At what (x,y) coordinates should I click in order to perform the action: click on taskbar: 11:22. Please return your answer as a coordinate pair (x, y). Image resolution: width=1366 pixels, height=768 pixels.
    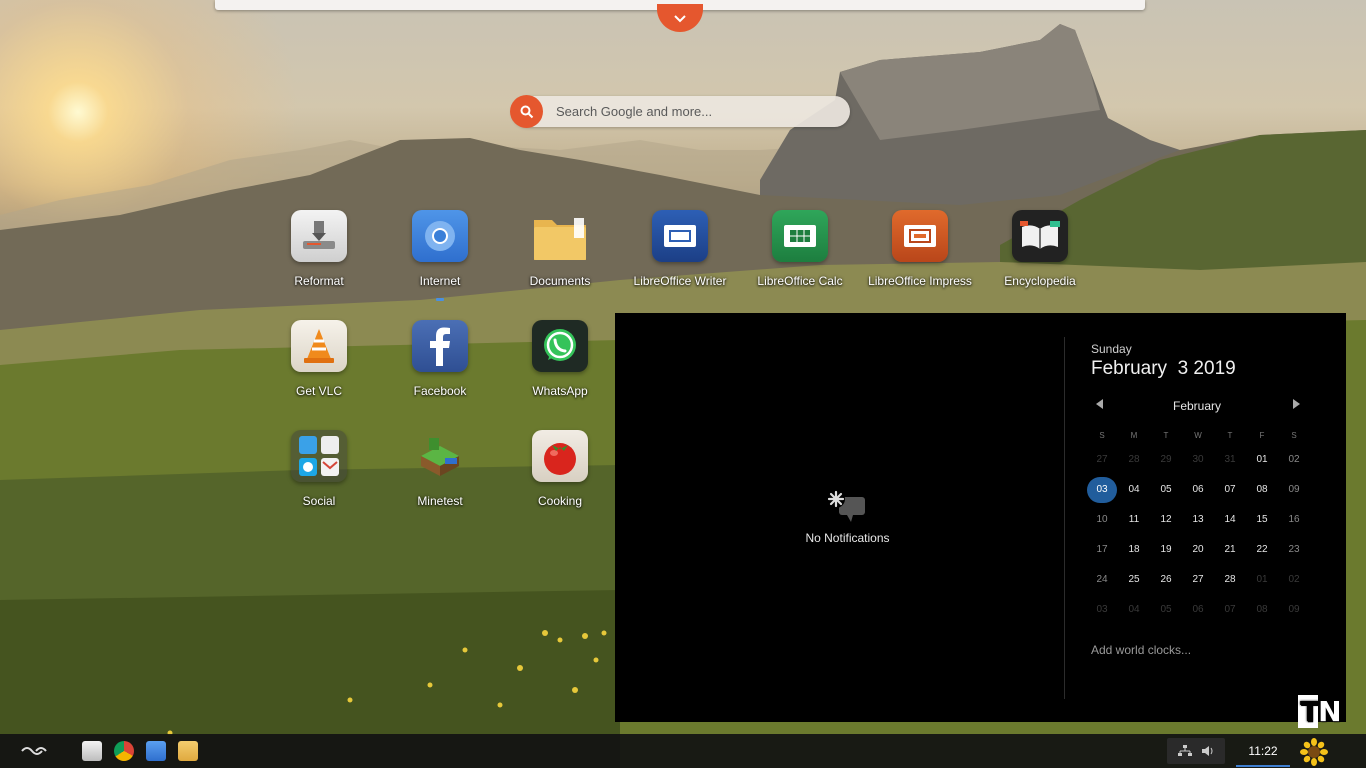
    Looking at the image, I should click on (683, 751).